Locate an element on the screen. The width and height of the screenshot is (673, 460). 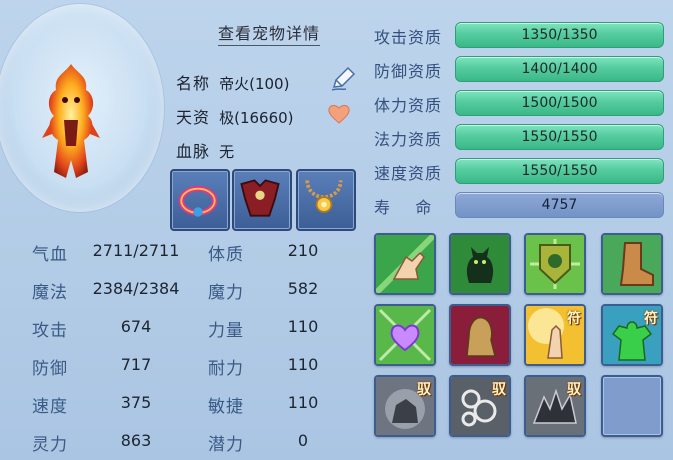
equipment-slot-armor is located at coordinates (262, 200).